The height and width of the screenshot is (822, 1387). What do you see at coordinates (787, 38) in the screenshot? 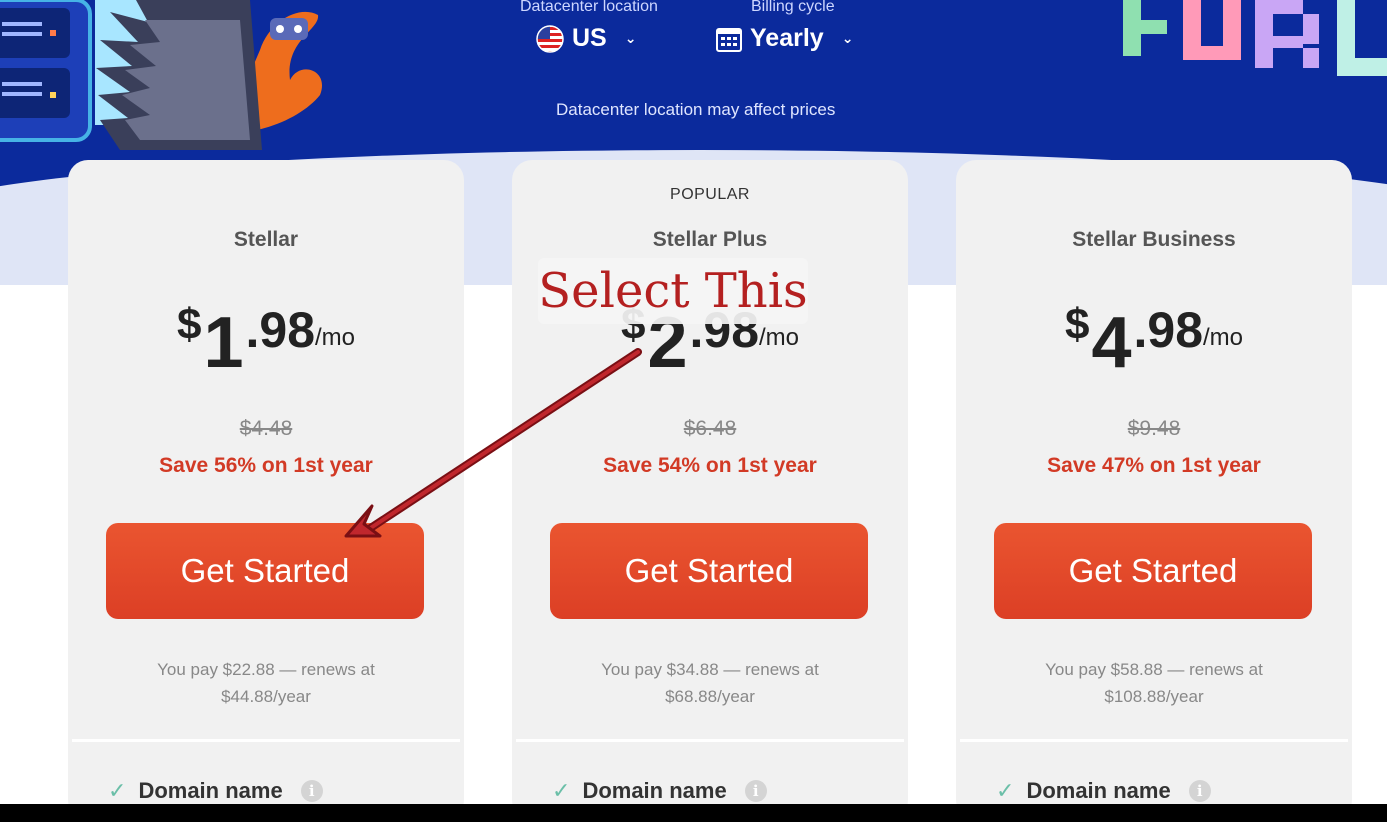
I see `billing-value: Yearly` at bounding box center [787, 38].